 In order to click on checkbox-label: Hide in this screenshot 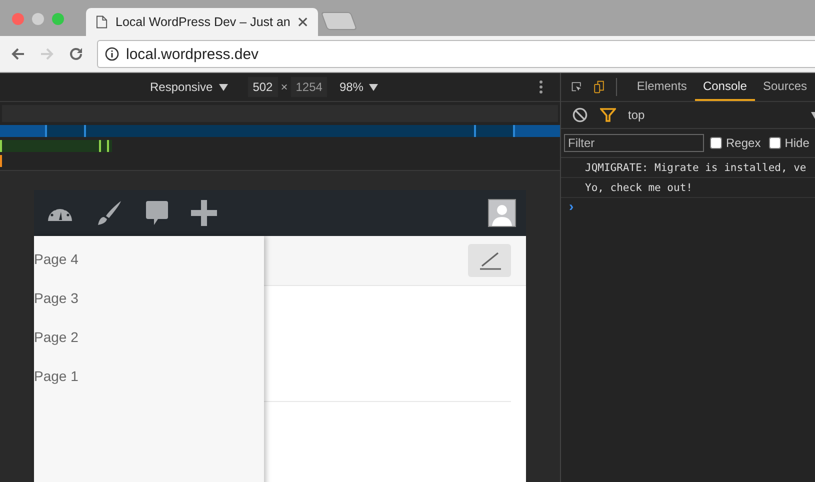, I will do `click(797, 143)`.